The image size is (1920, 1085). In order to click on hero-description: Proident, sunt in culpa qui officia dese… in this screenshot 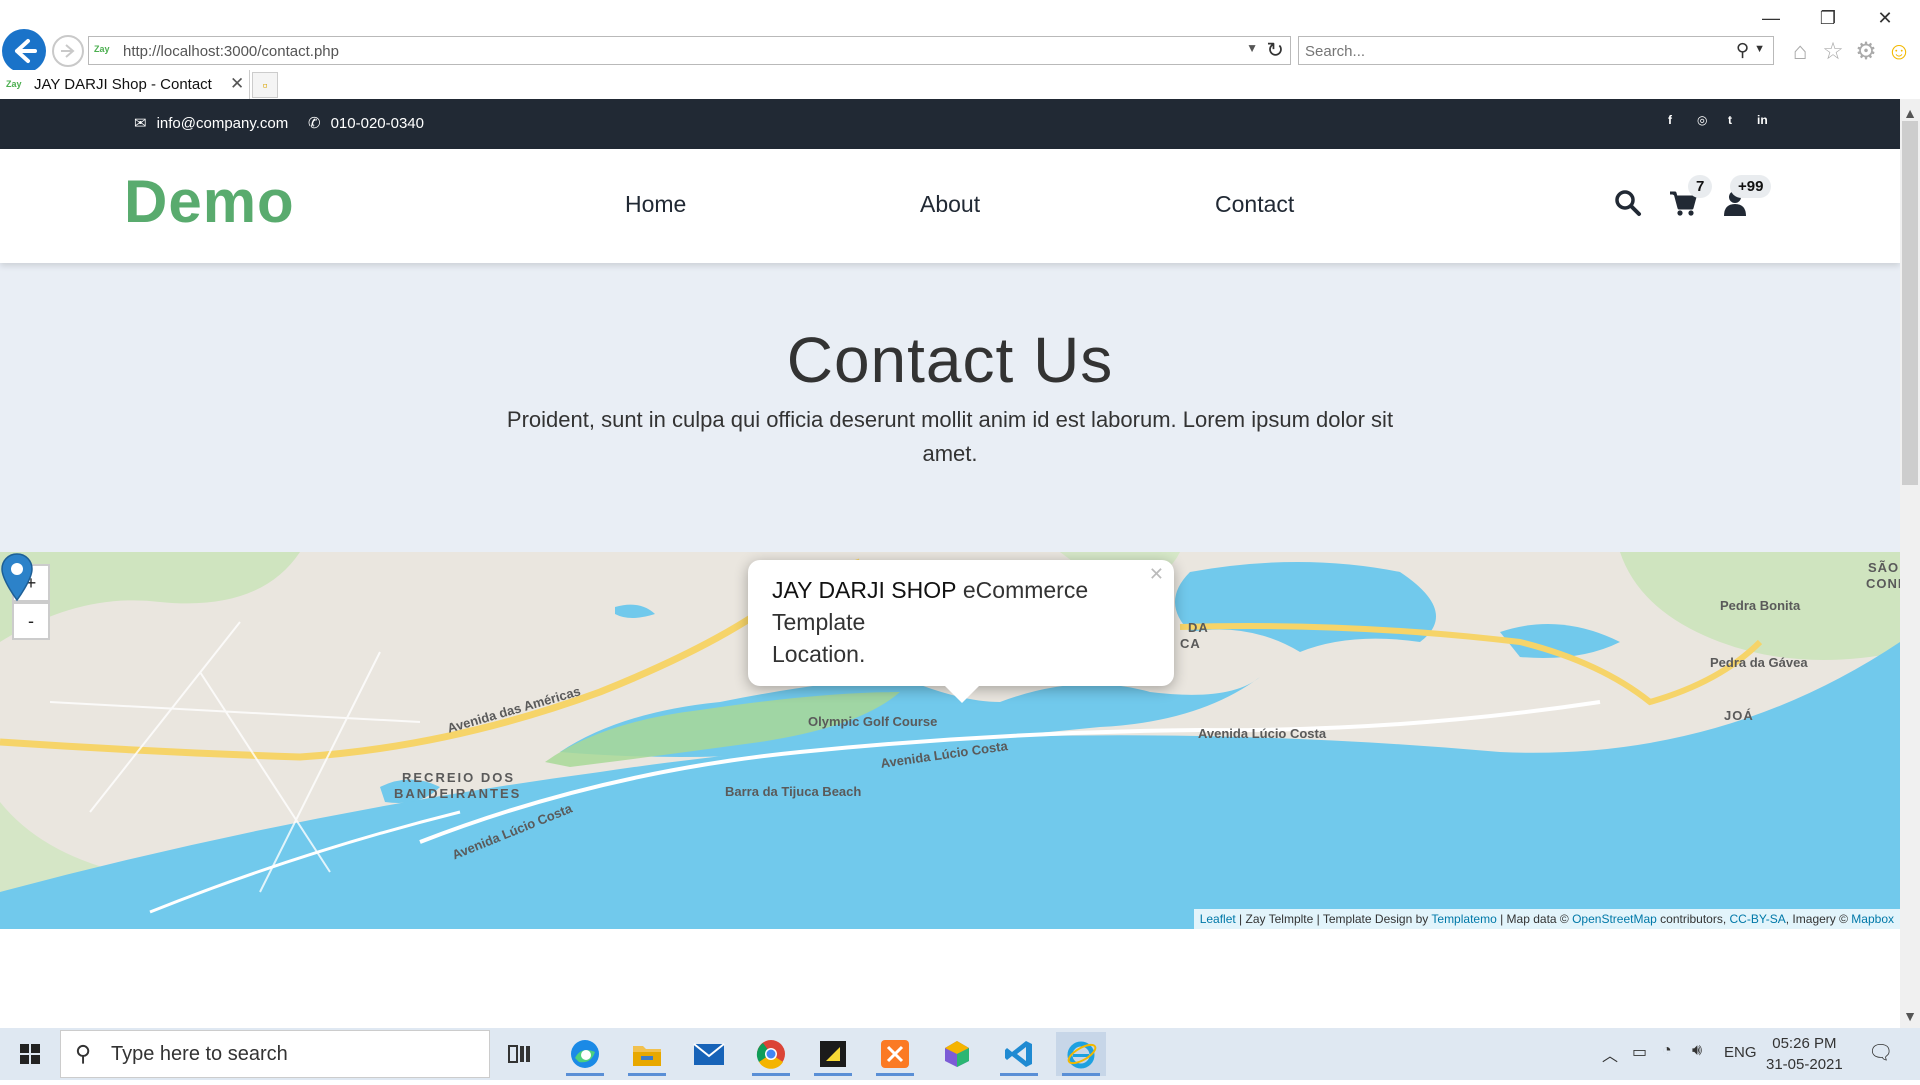, I will do `click(950, 436)`.